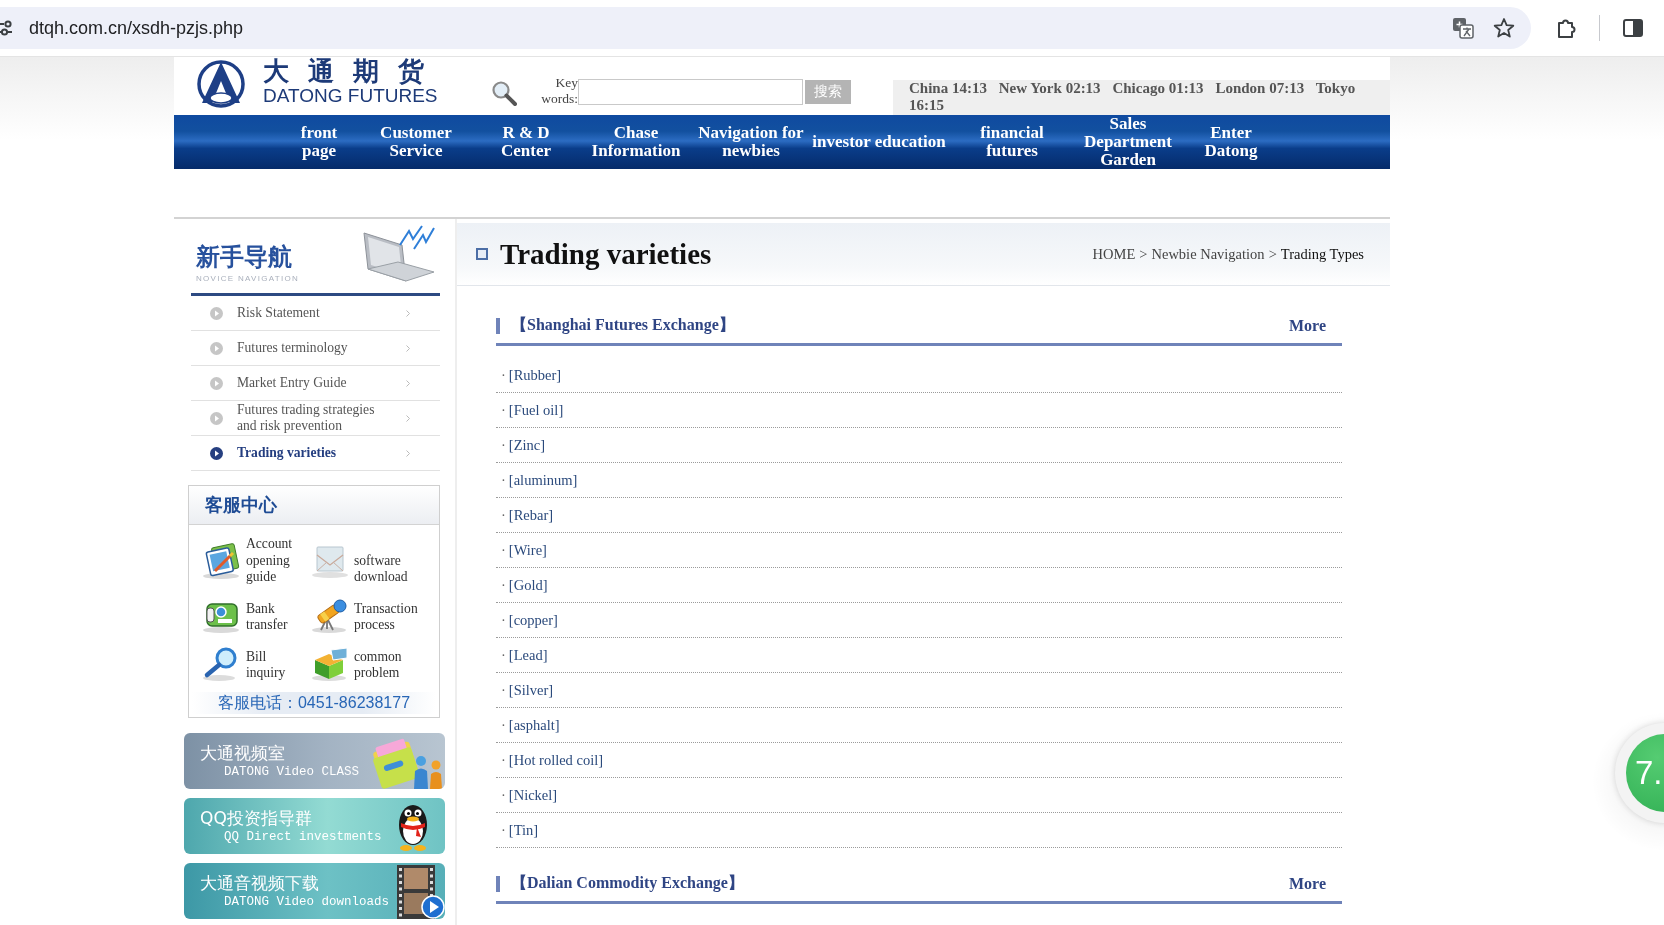 This screenshot has width=1664, height=925. What do you see at coordinates (1128, 142) in the screenshot?
I see `nav-link: Sales Department Garden` at bounding box center [1128, 142].